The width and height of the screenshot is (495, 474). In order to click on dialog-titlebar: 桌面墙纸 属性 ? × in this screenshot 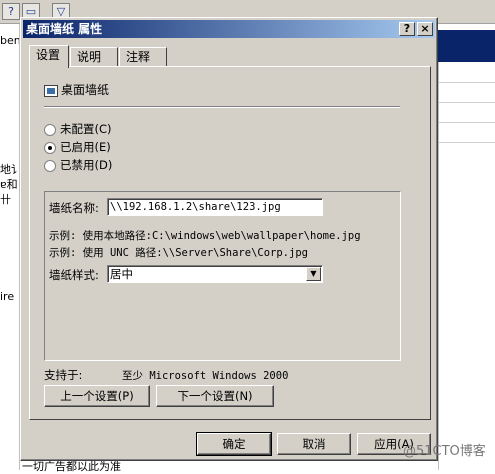, I will do `click(229, 29)`.